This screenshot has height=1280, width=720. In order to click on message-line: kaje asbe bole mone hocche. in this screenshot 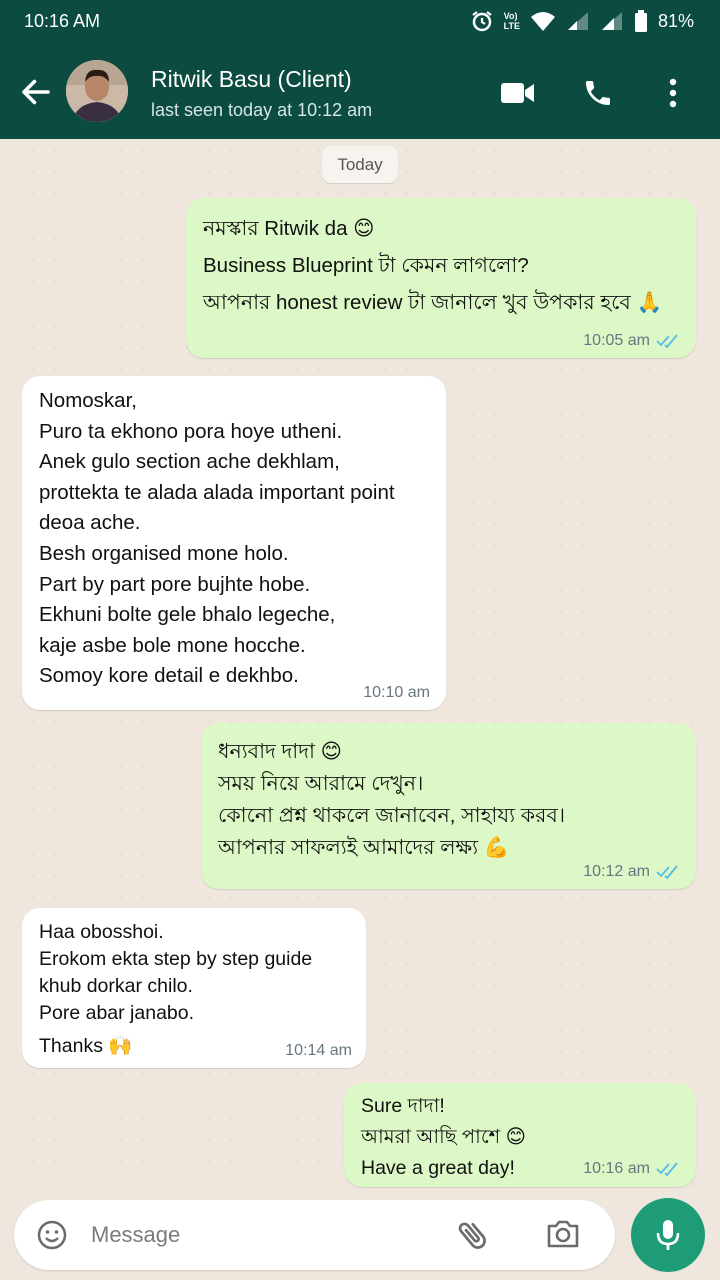, I will do `click(172, 645)`.